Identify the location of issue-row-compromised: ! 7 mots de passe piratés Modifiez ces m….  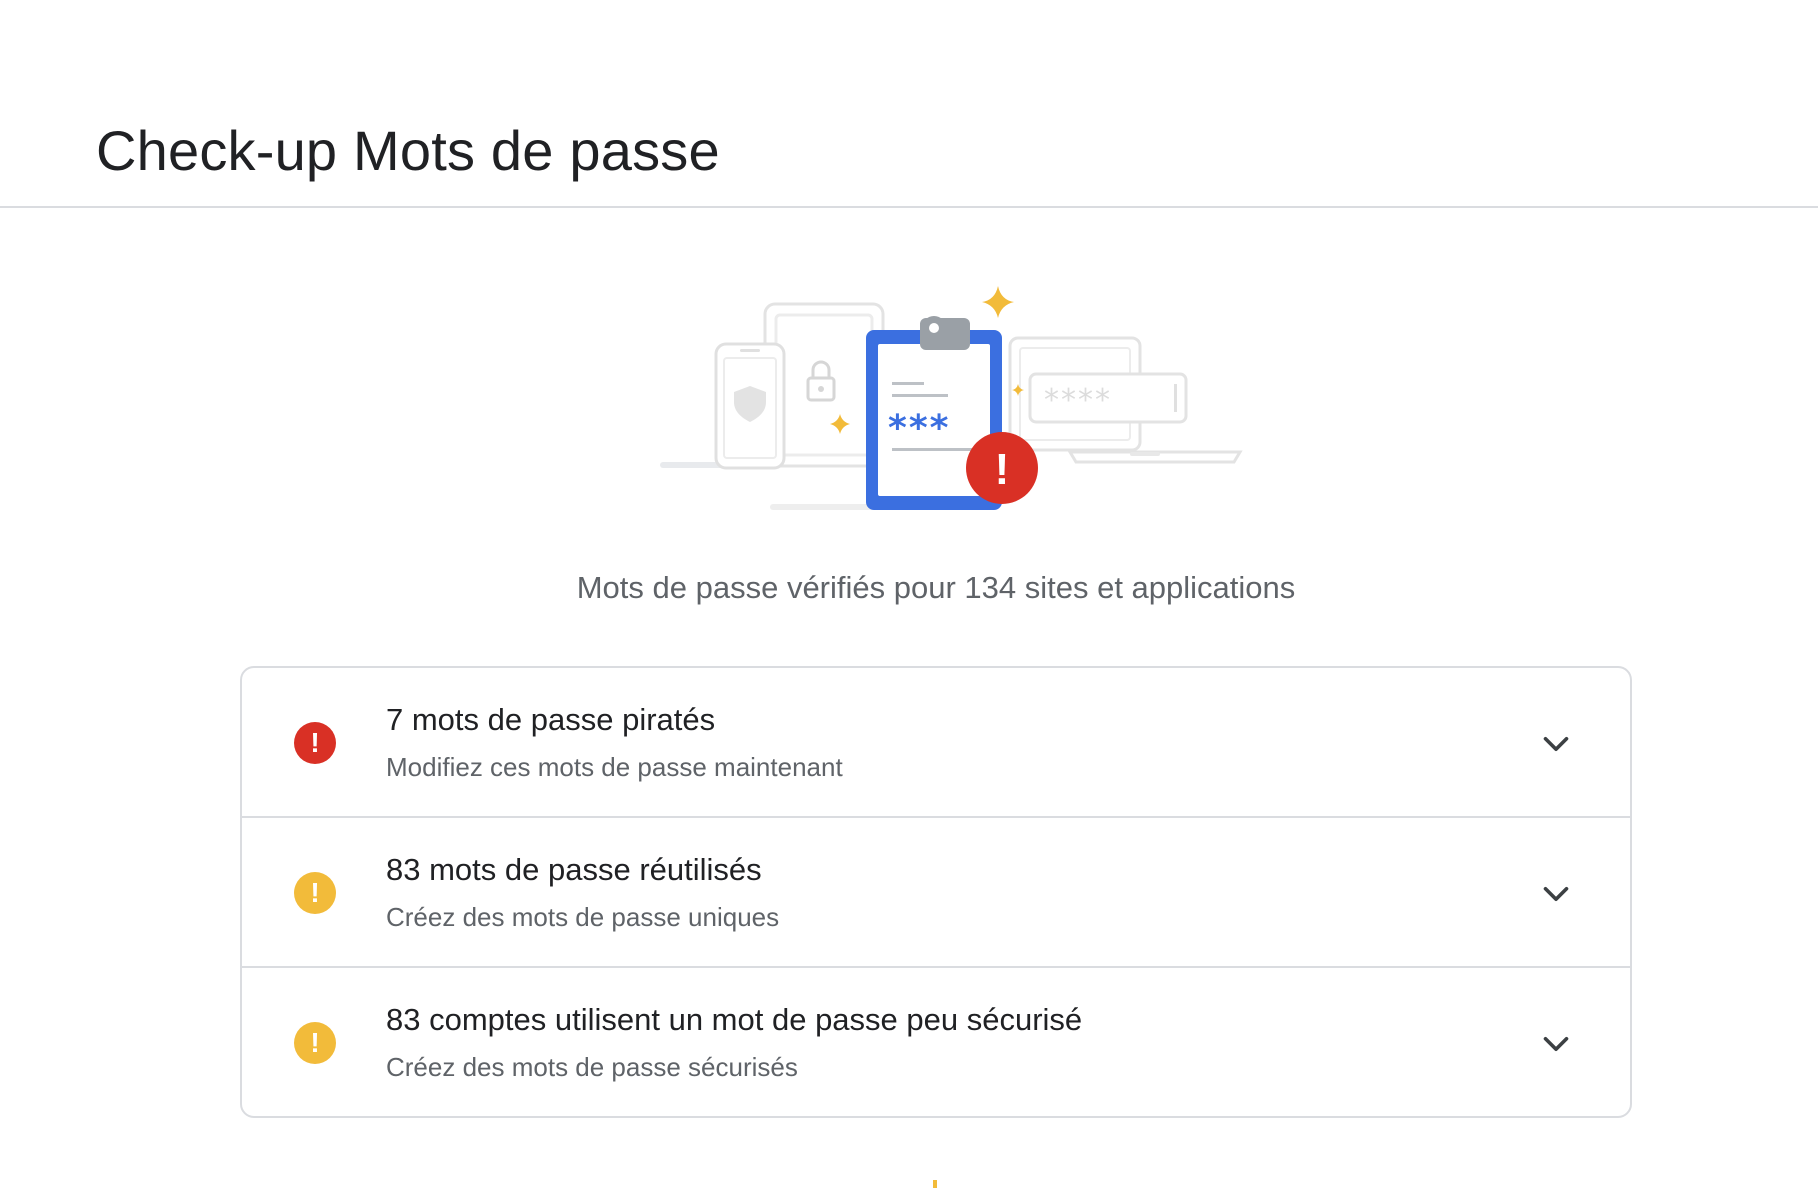
(936, 743).